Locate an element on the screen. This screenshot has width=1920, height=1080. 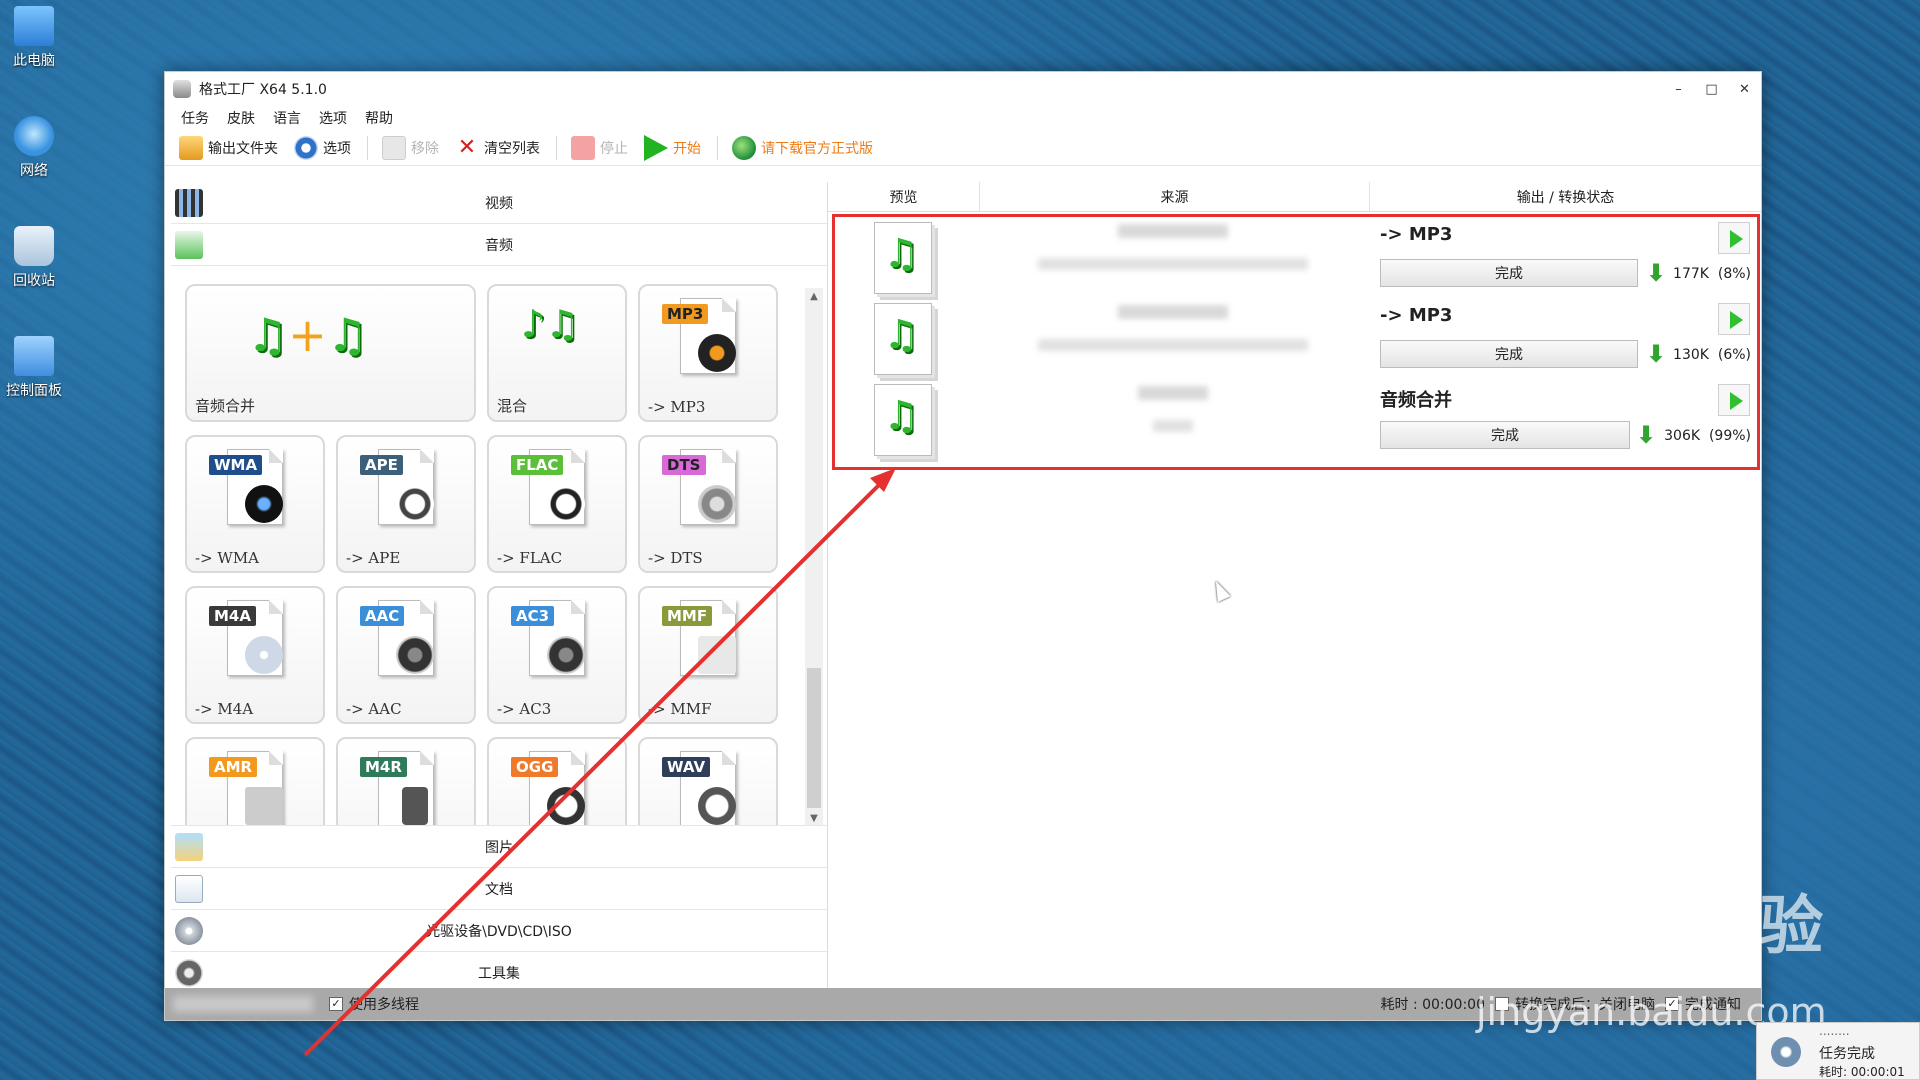
task-complete-notification: ........ 任务完成 耗时: 00:00:01 is located at coordinates (1838, 1051).